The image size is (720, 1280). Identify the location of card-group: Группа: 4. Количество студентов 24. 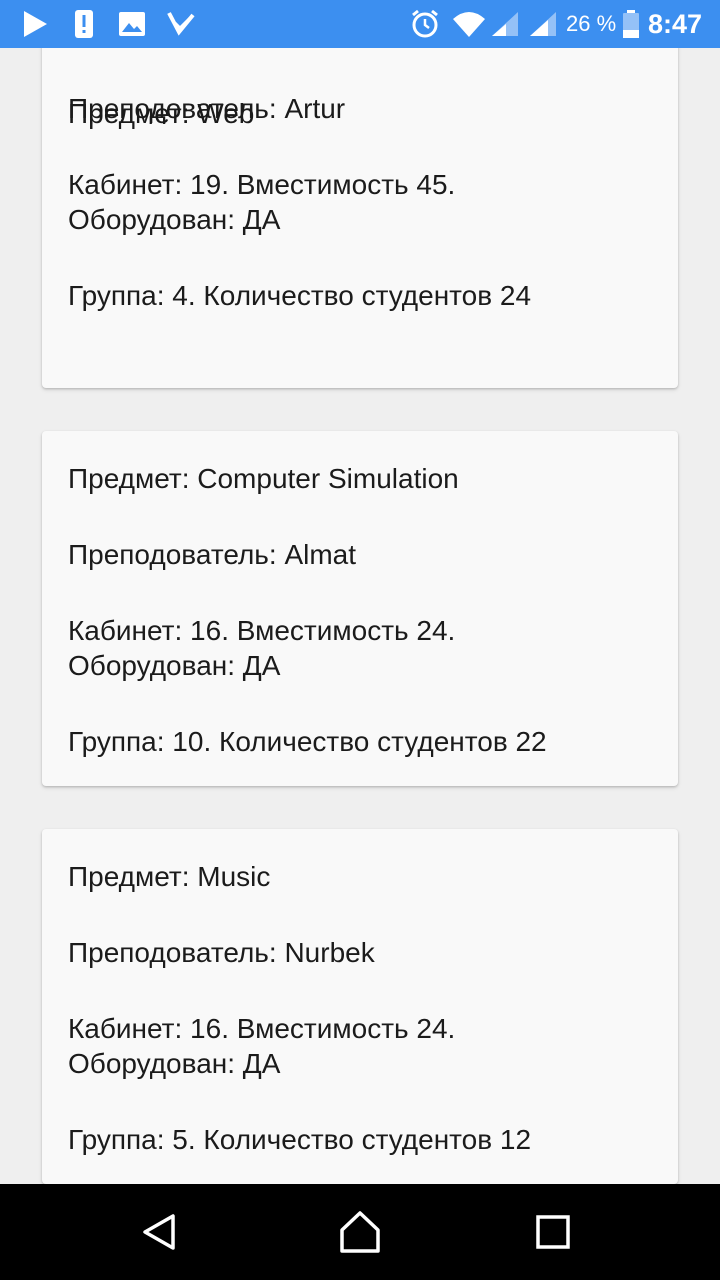
(300, 295).